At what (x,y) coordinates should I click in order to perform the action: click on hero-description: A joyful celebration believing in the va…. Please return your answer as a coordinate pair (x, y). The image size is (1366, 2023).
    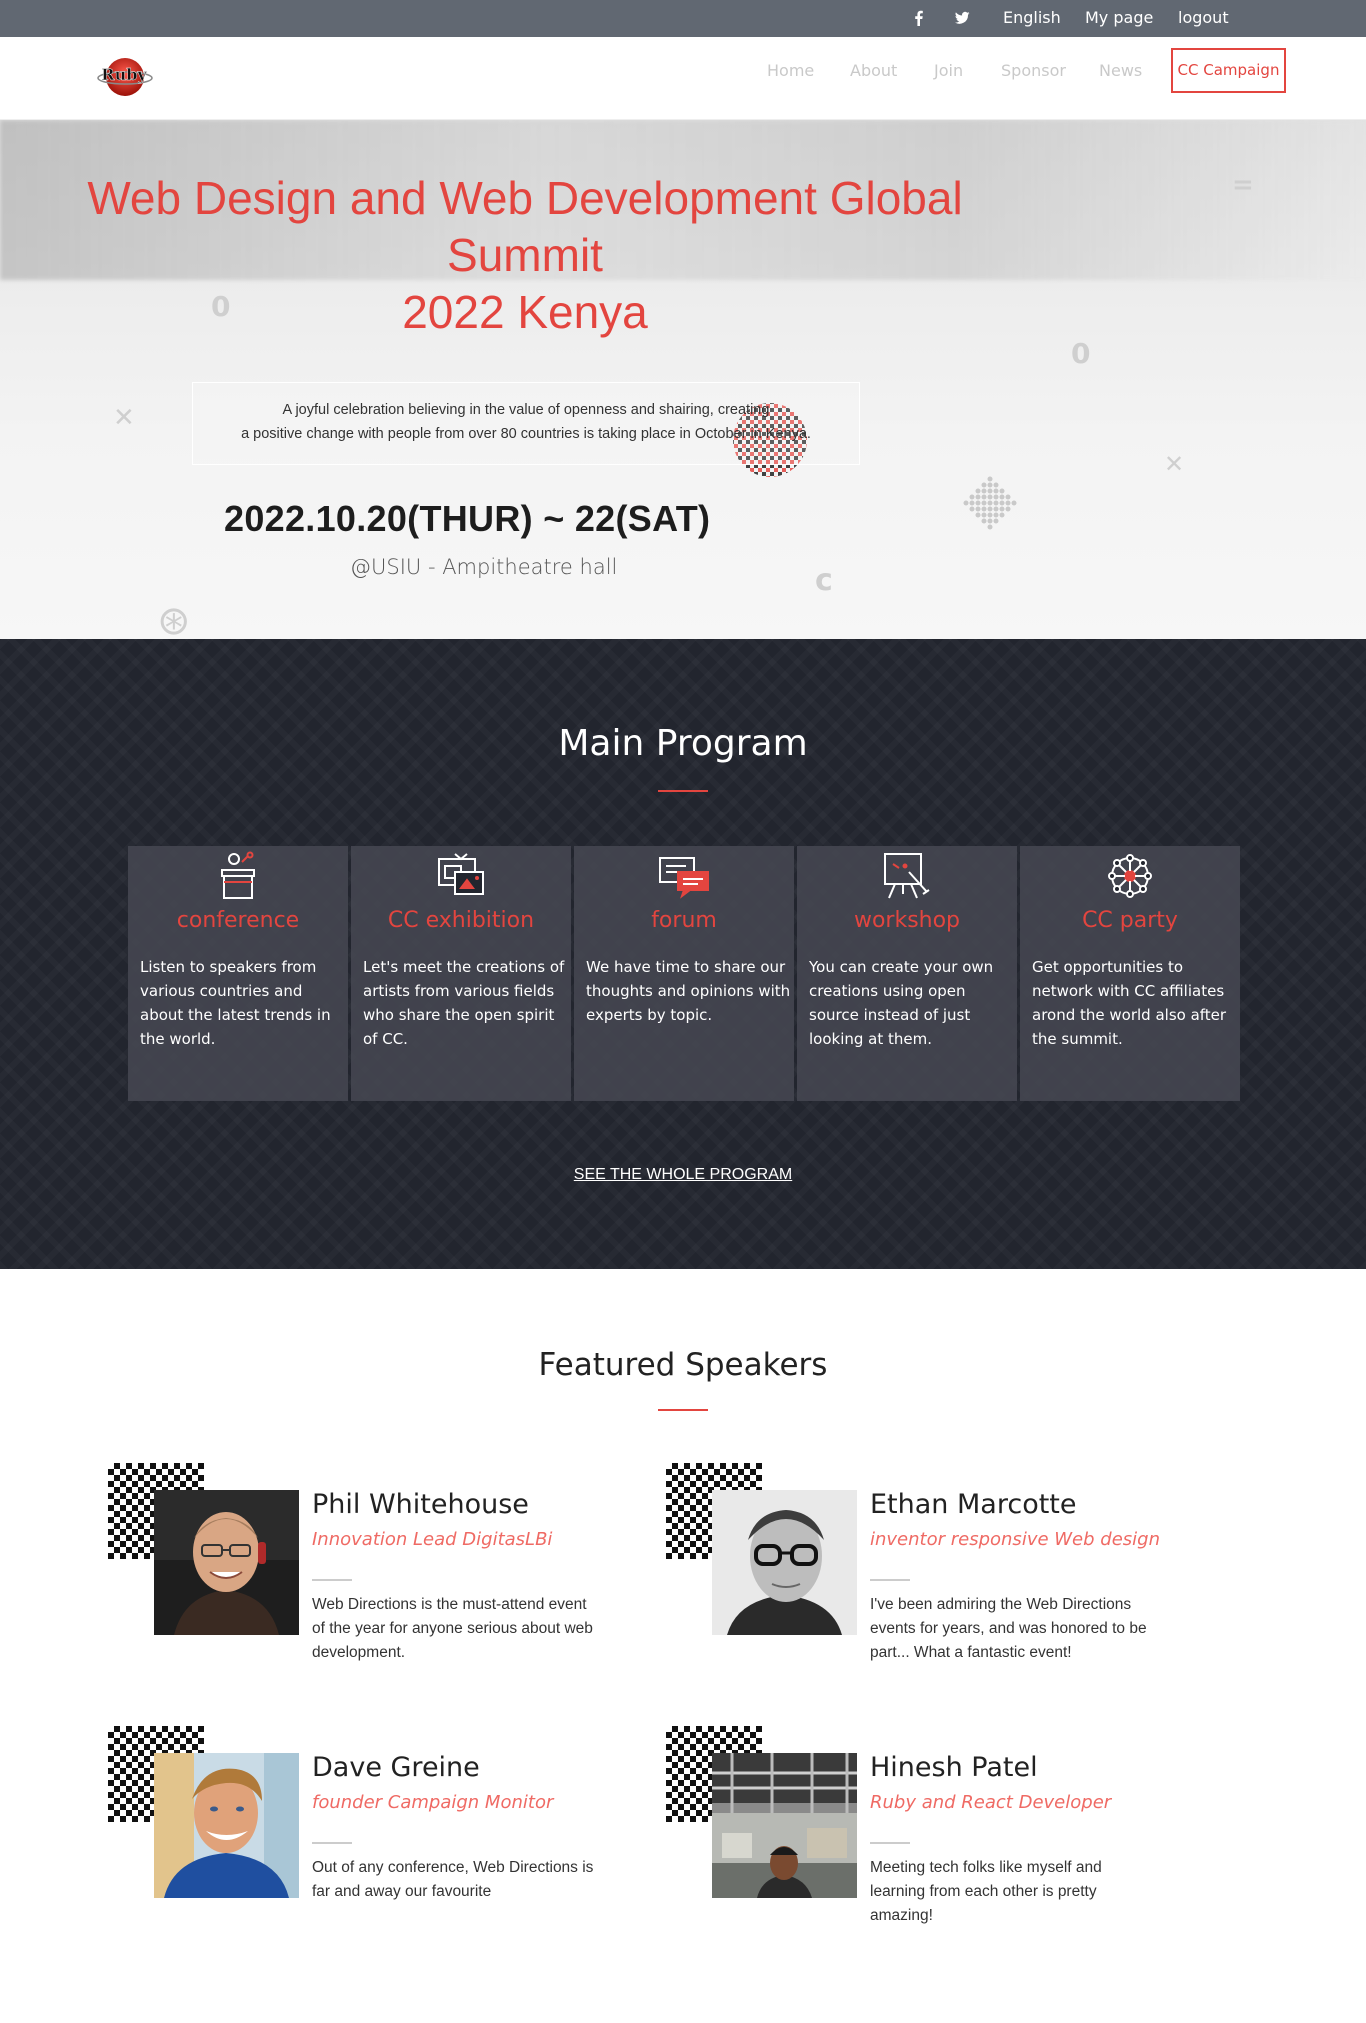
    Looking at the image, I should click on (526, 423).